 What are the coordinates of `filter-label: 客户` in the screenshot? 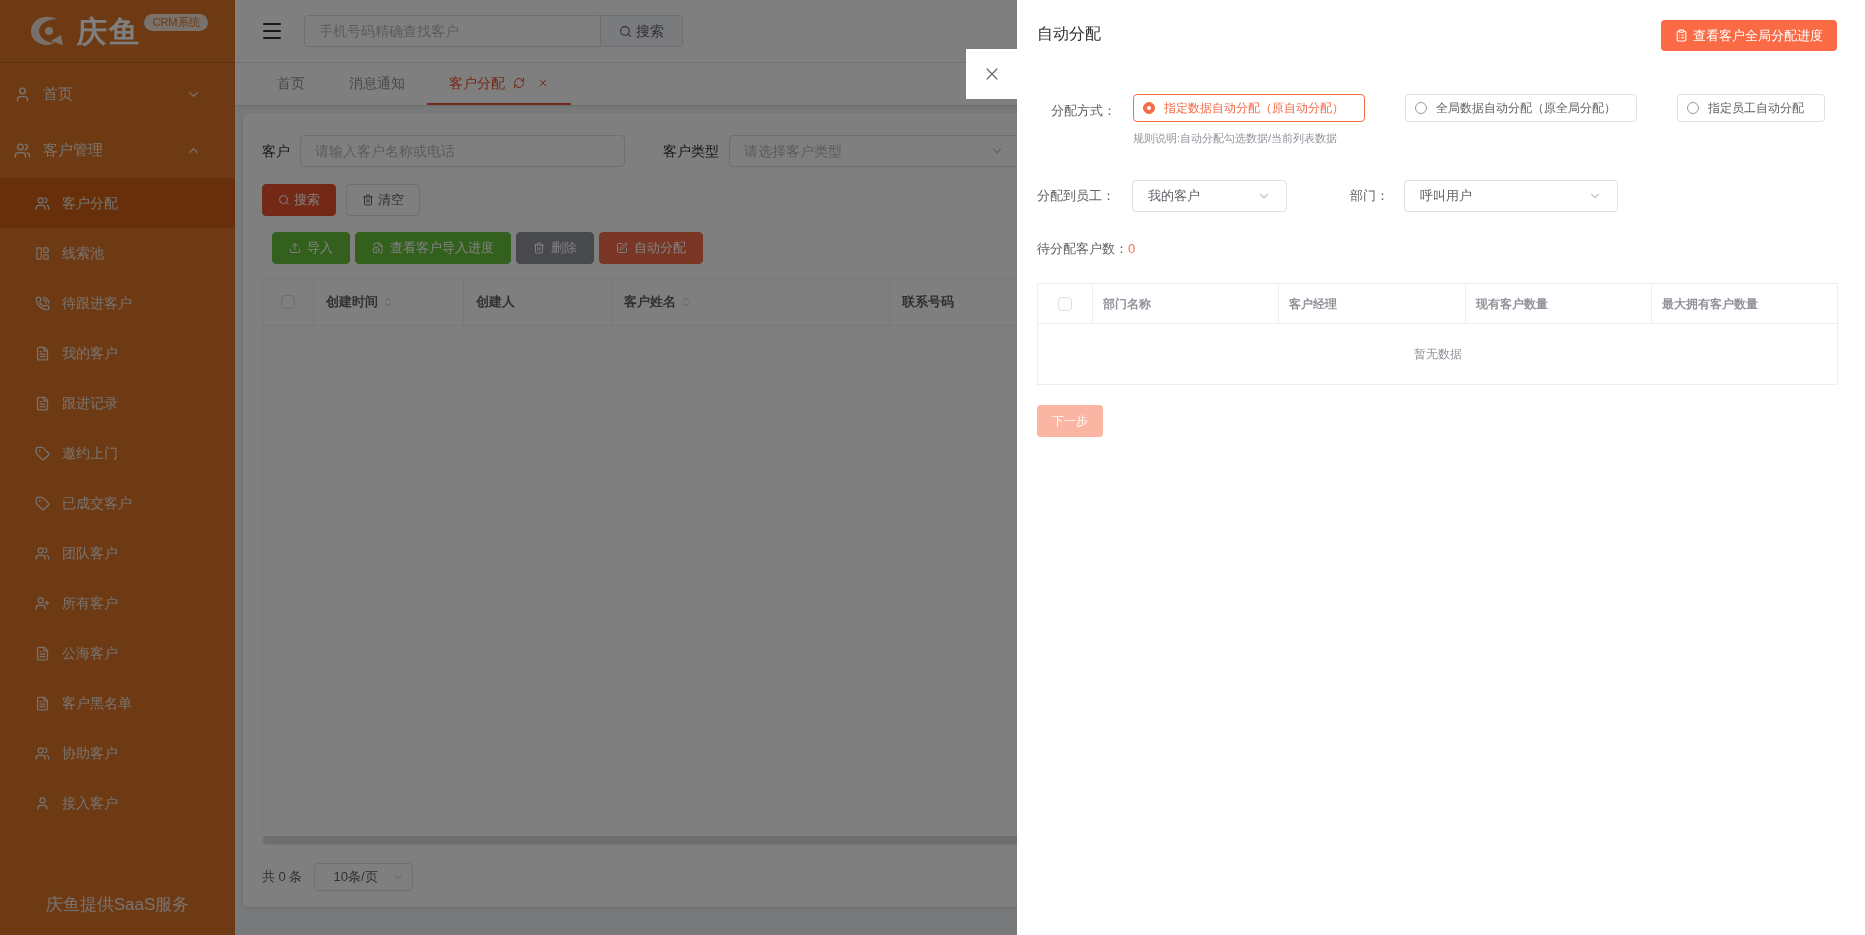 It's located at (276, 151).